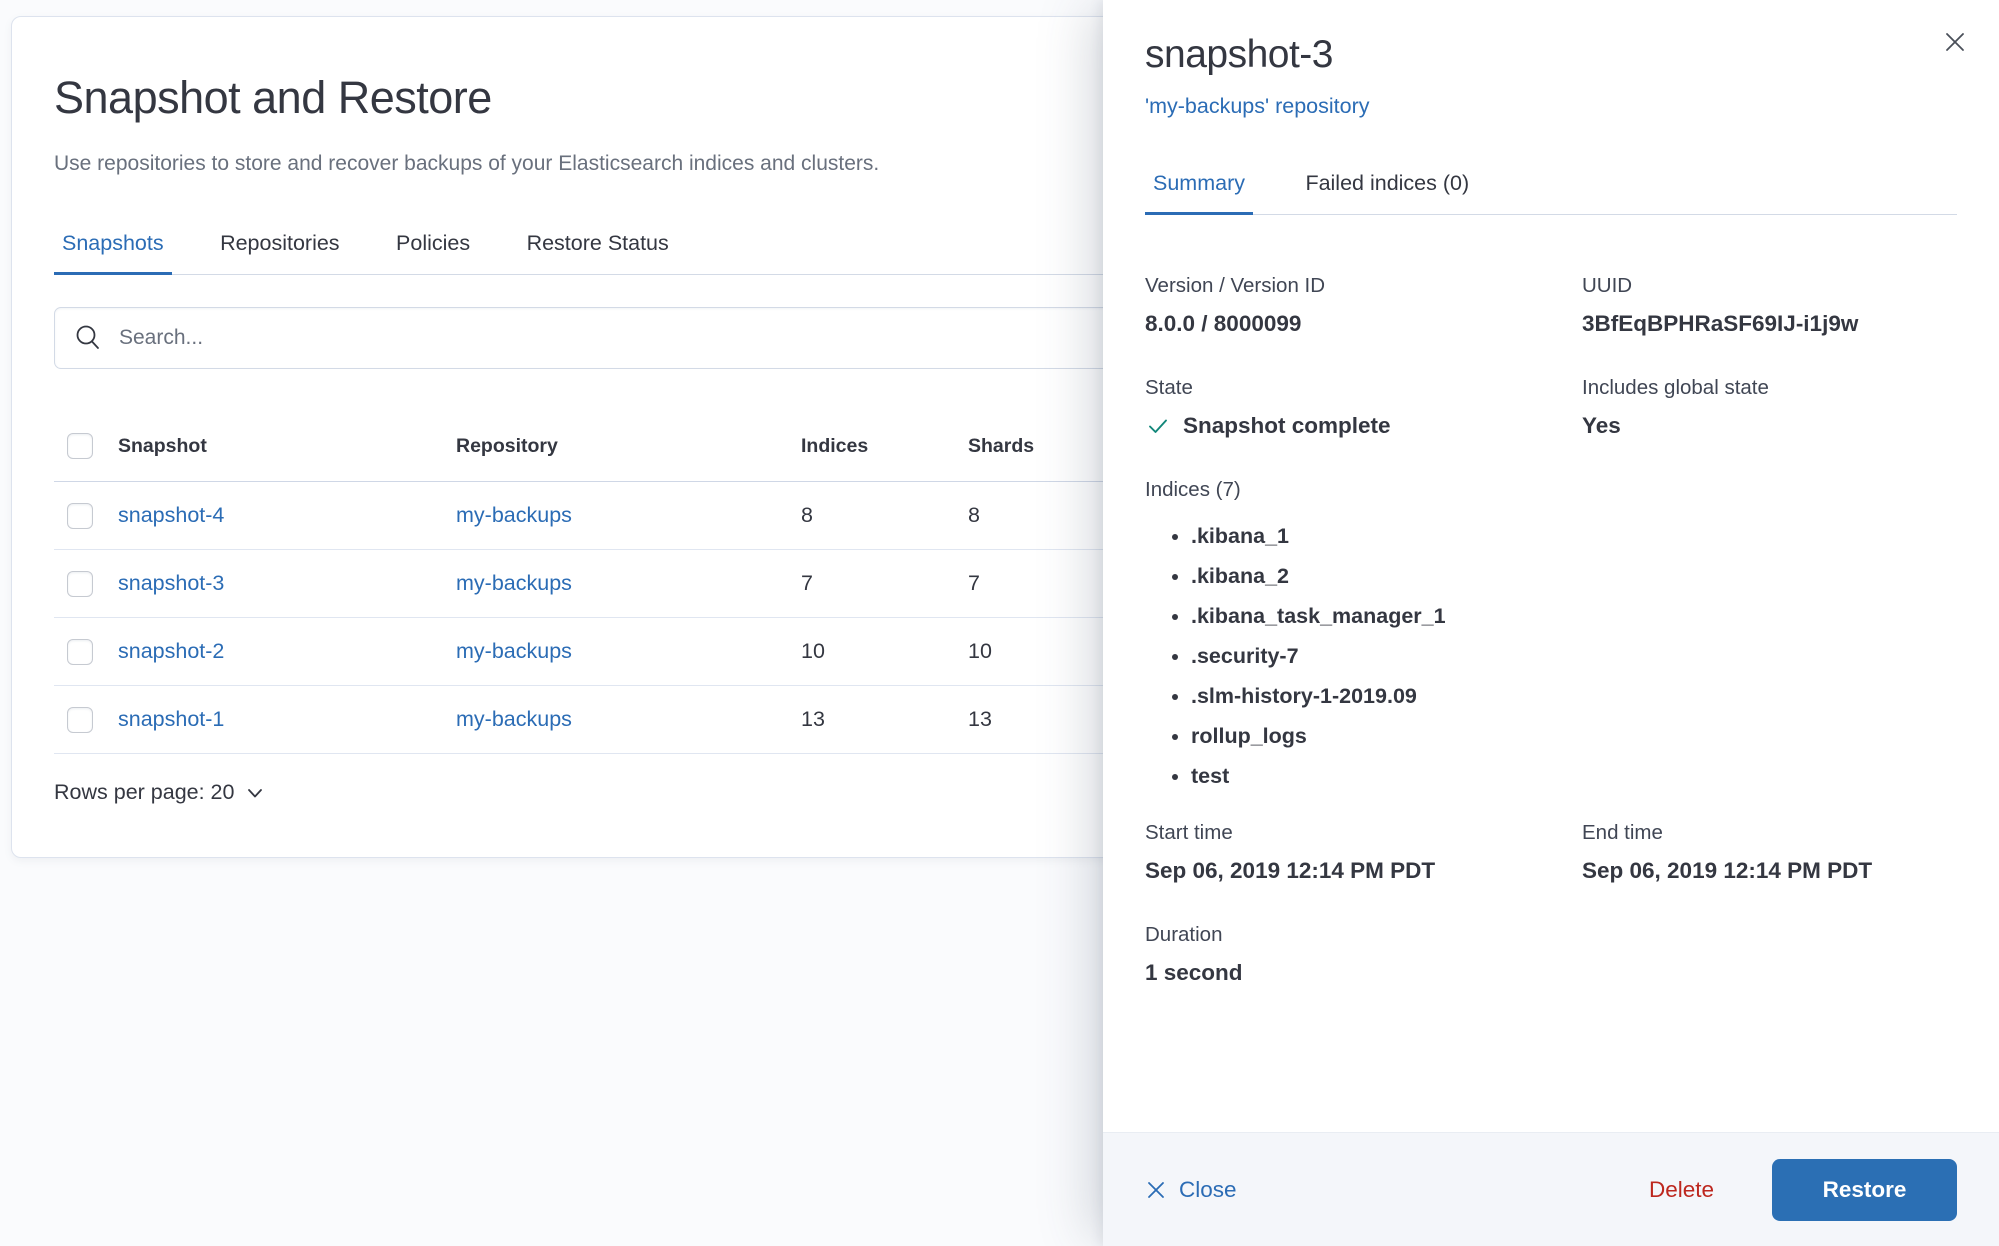 The image size is (1999, 1246). Describe the element at coordinates (884, 651) in the screenshot. I see `indices-count: 10` at that location.